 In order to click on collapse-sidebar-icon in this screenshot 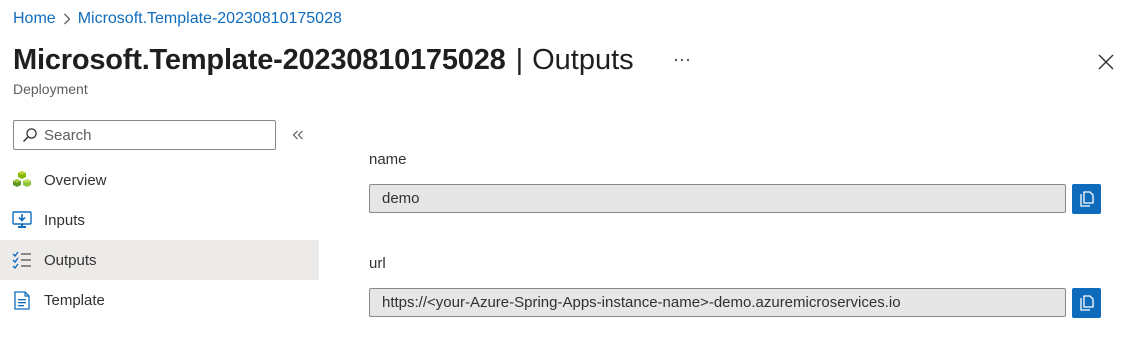, I will do `click(298, 135)`.